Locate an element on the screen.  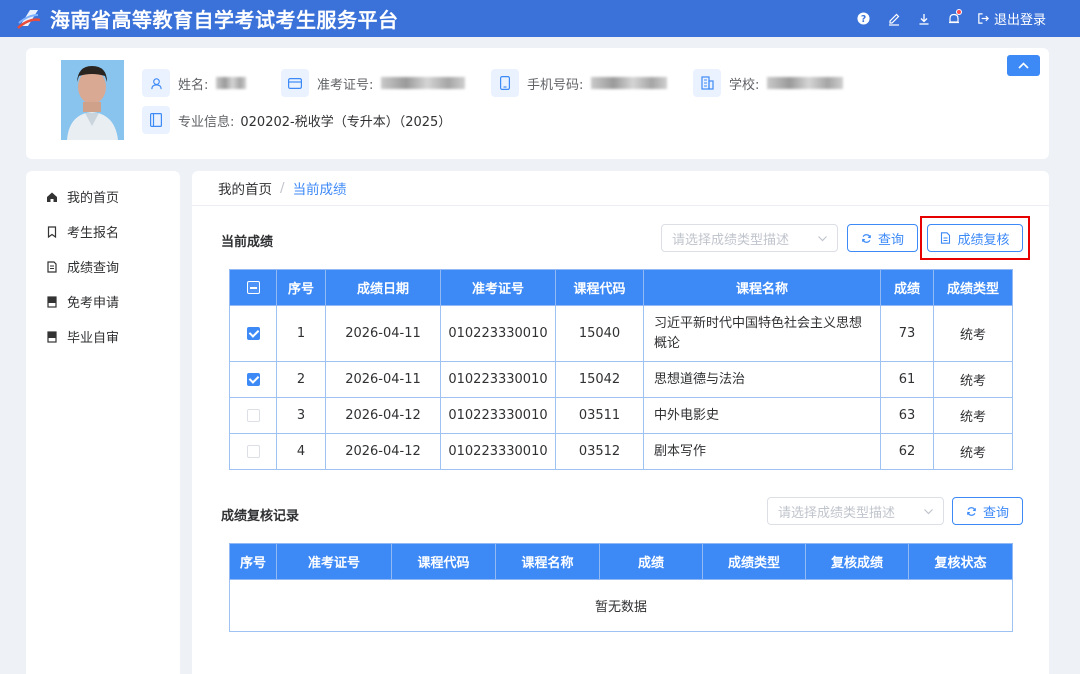
logout-button: 退出登录 is located at coordinates (1011, 18).